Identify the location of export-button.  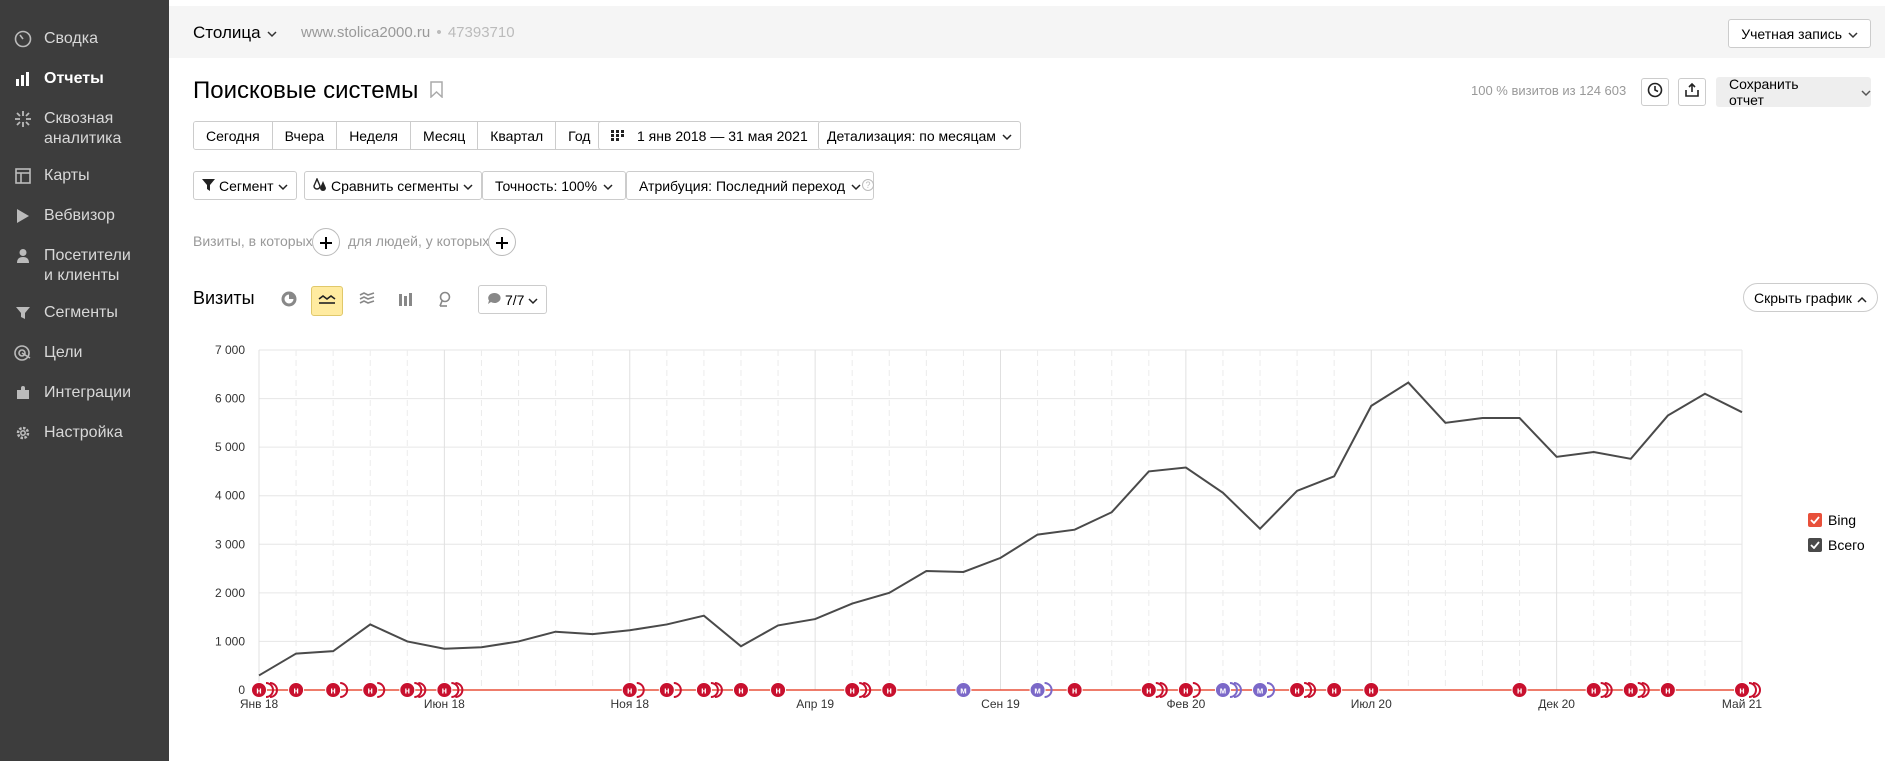
(1692, 92).